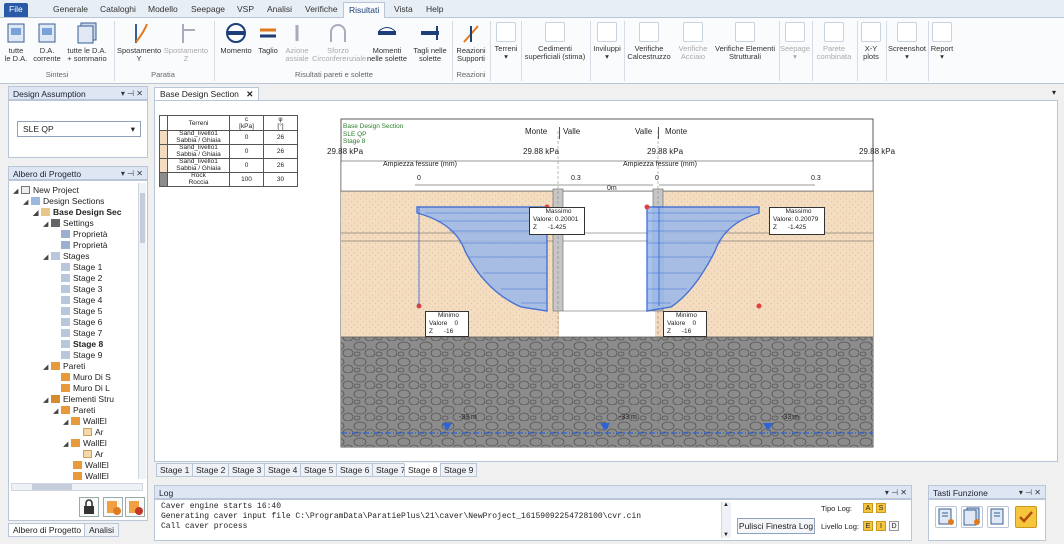 The image size is (1064, 544). Describe the element at coordinates (16, 47) in the screenshot. I see `sintesi-all-button: tutte le D.A.` at that location.